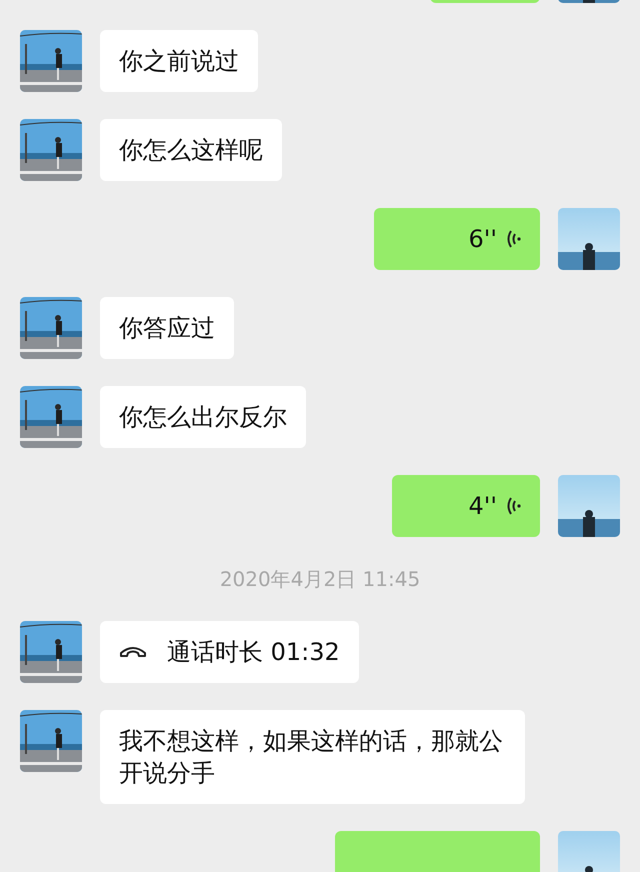 The width and height of the screenshot is (640, 872). I want to click on voice-message-bubble: 6'', so click(457, 239).